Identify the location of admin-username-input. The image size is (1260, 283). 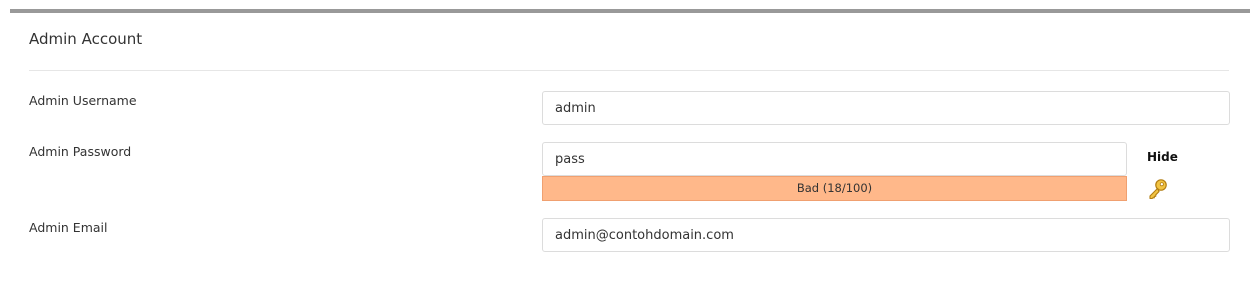
(886, 108).